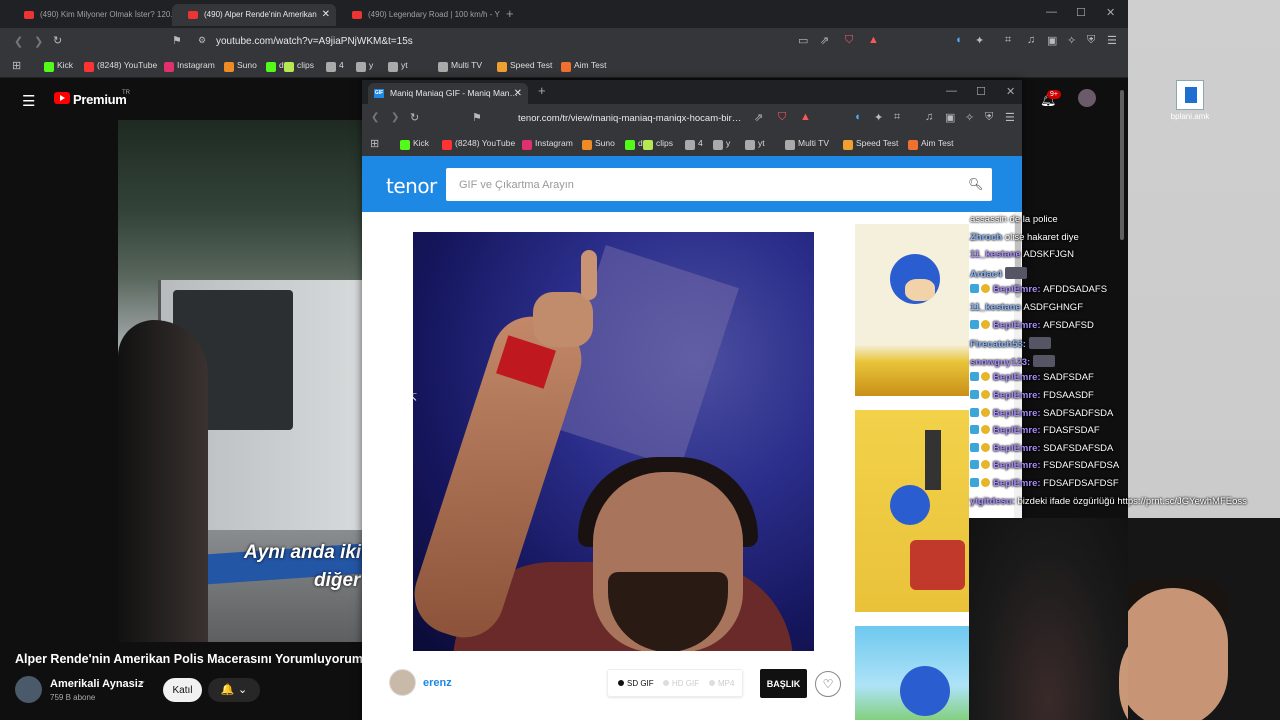 The height and width of the screenshot is (720, 1280). What do you see at coordinates (62, 98) in the screenshot?
I see `youtube-logo-icon` at bounding box center [62, 98].